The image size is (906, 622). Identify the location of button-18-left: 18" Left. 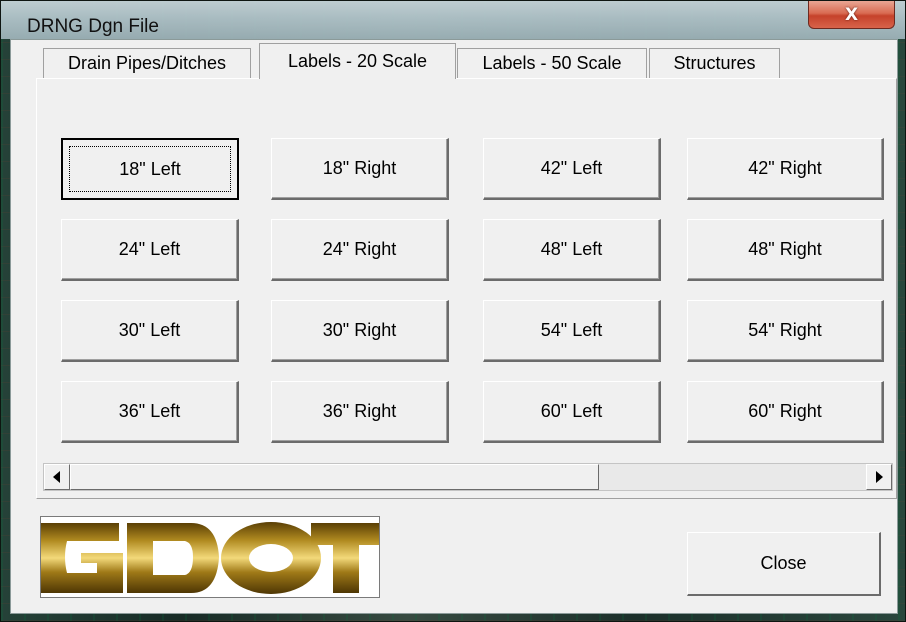
(150, 169).